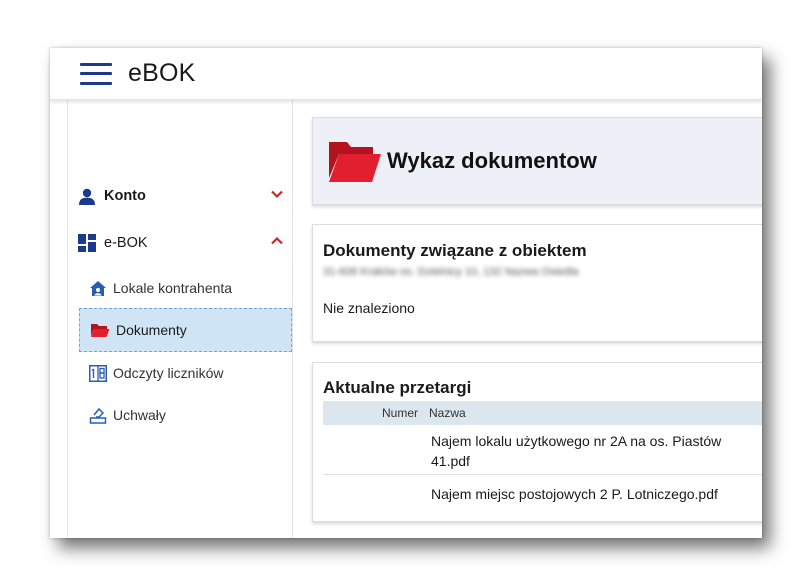 The width and height of the screenshot is (810, 586). I want to click on documents-title: Dokumenty związane z obiektem, so click(455, 250).